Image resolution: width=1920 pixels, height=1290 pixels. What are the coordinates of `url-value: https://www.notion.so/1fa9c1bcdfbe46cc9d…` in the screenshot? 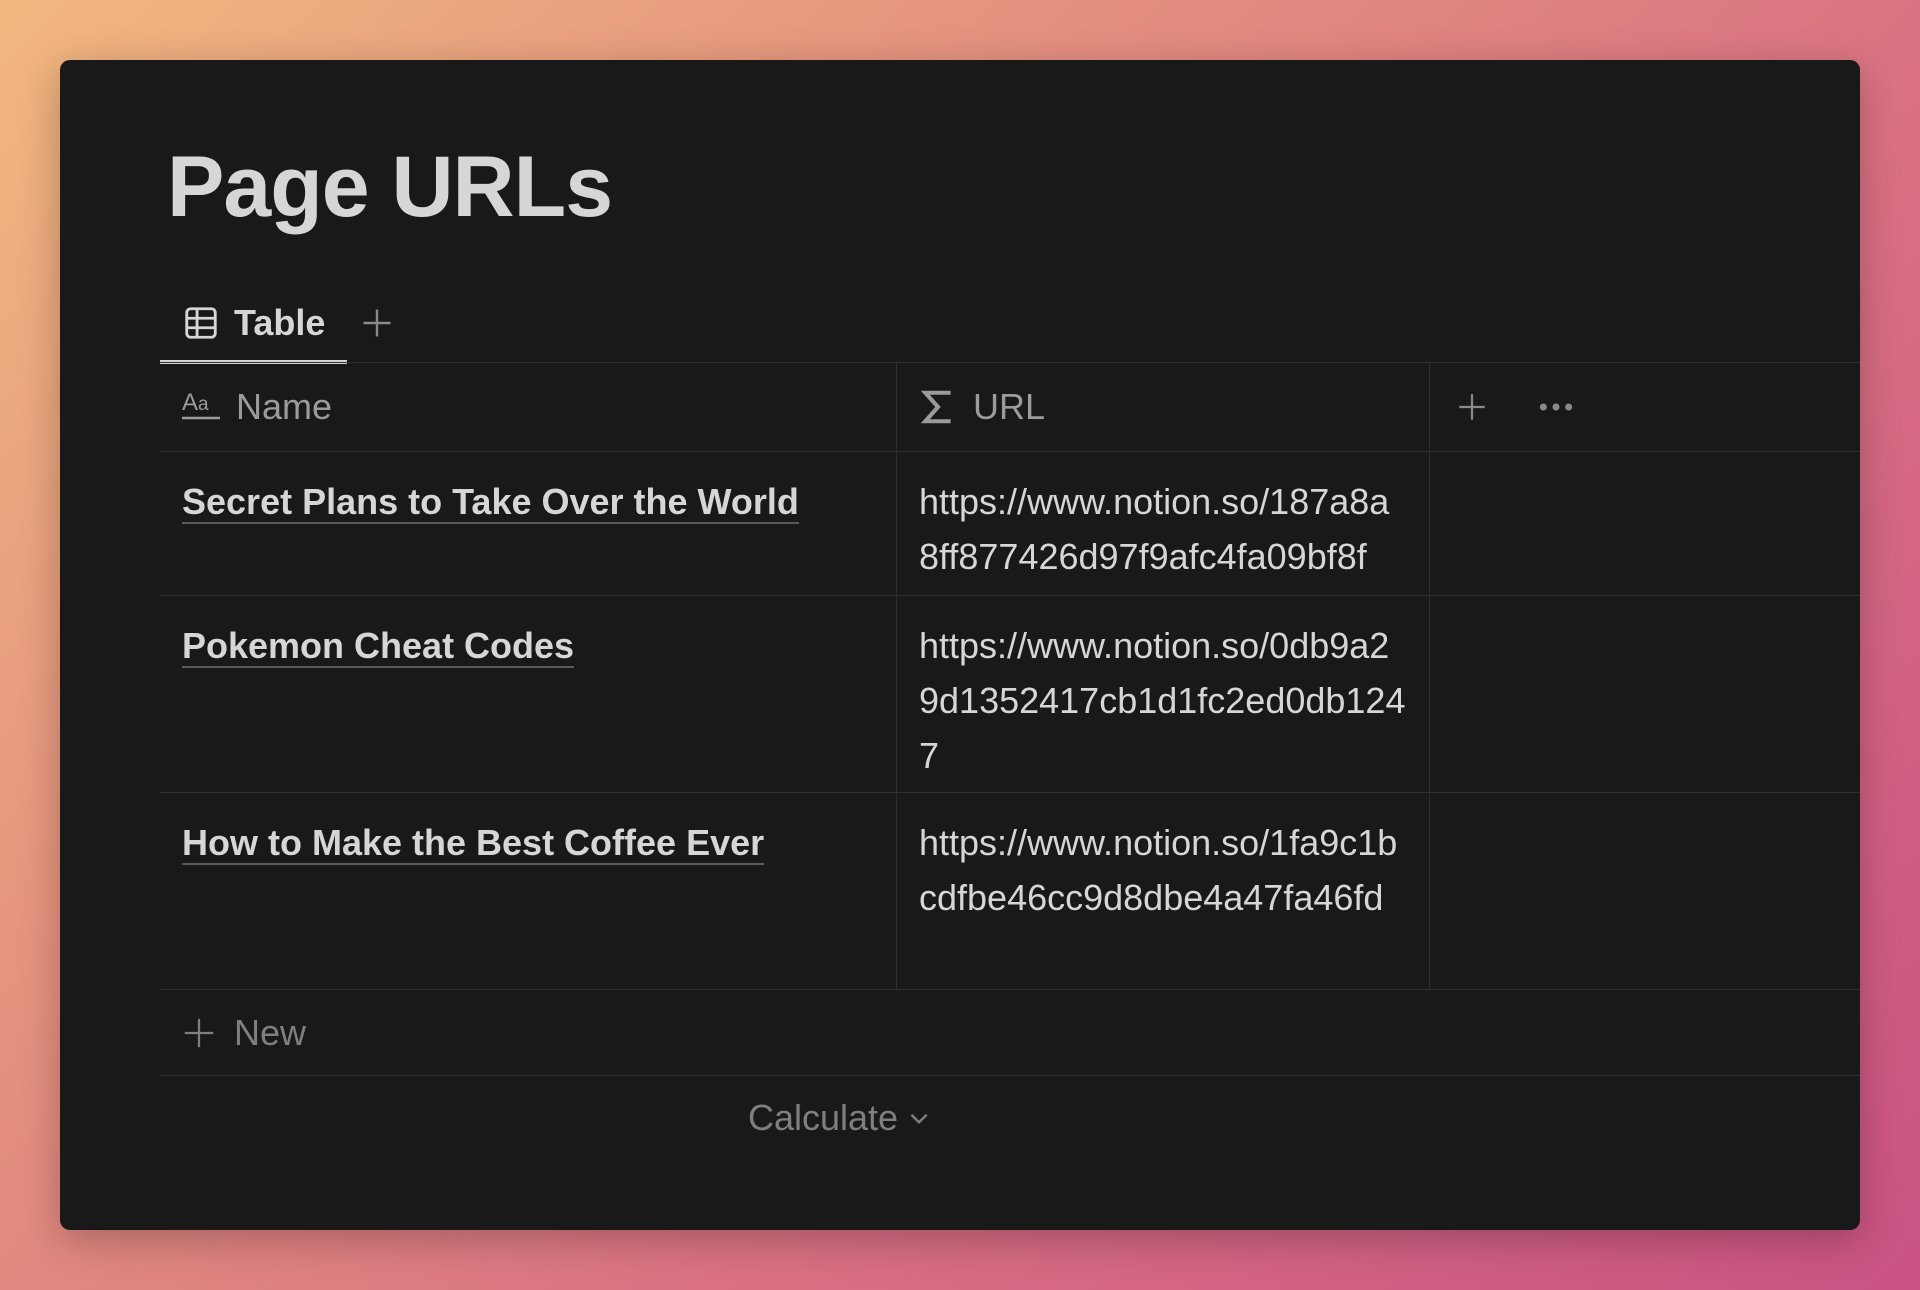 It's located at (1158, 870).